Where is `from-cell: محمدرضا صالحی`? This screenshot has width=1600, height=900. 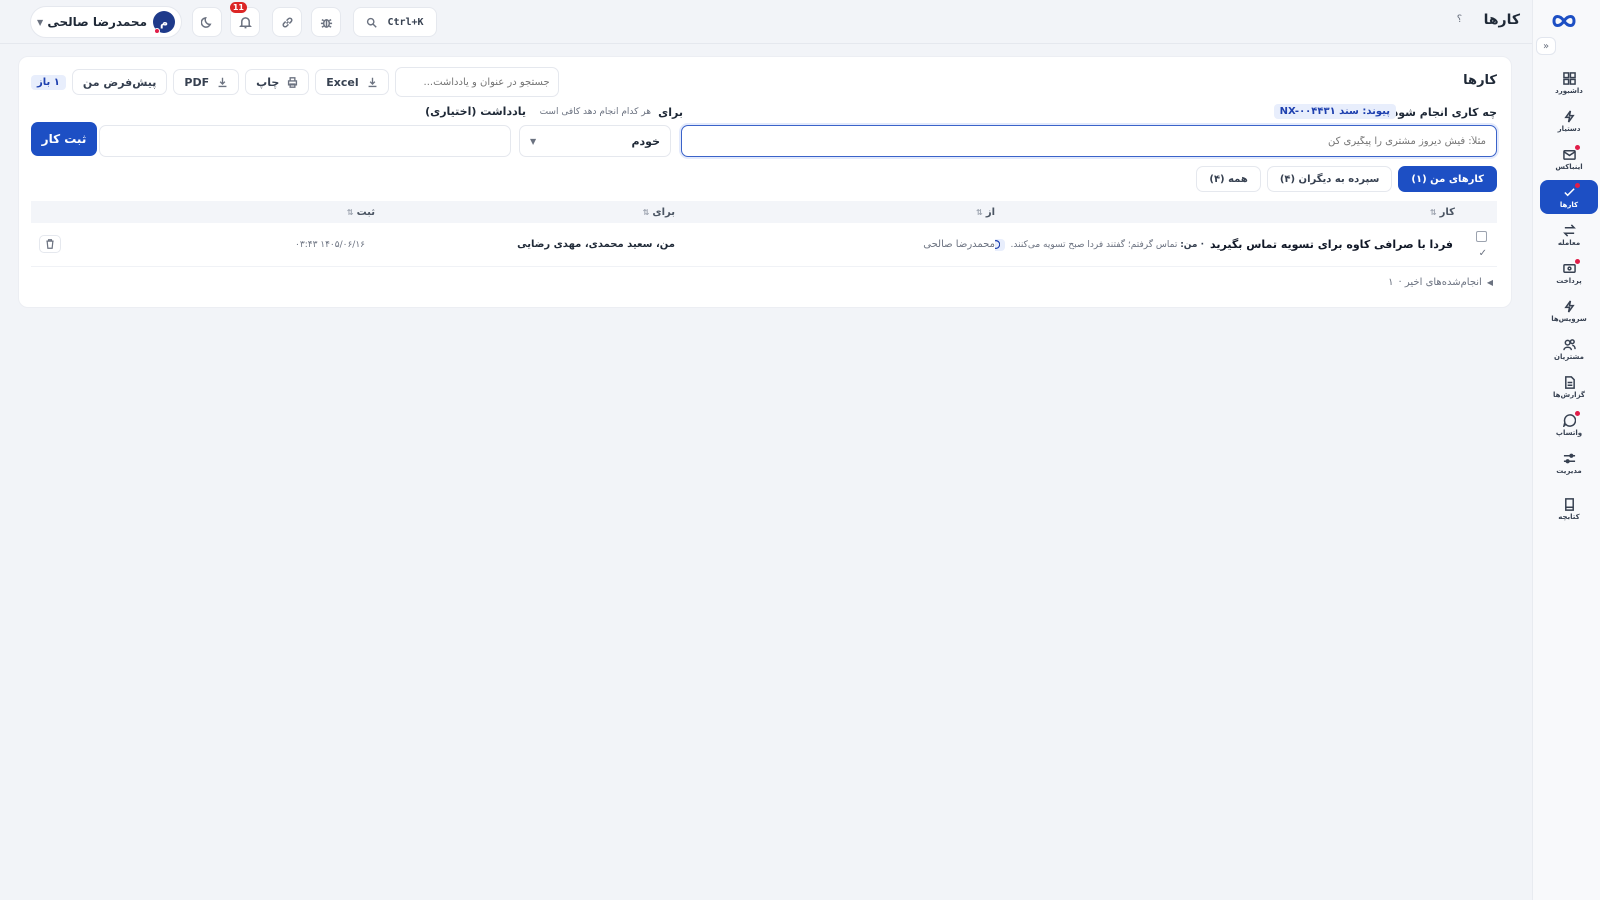 from-cell: محمدرضا صالحی is located at coordinates (959, 244).